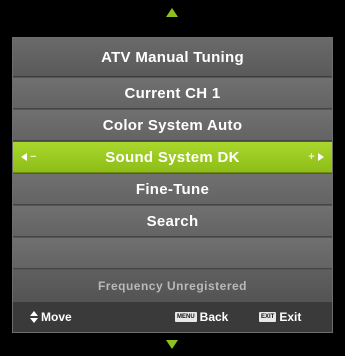  Describe the element at coordinates (172, 317) in the screenshot. I see `hint-bar: Move MENU Back EXIT Exit` at that location.